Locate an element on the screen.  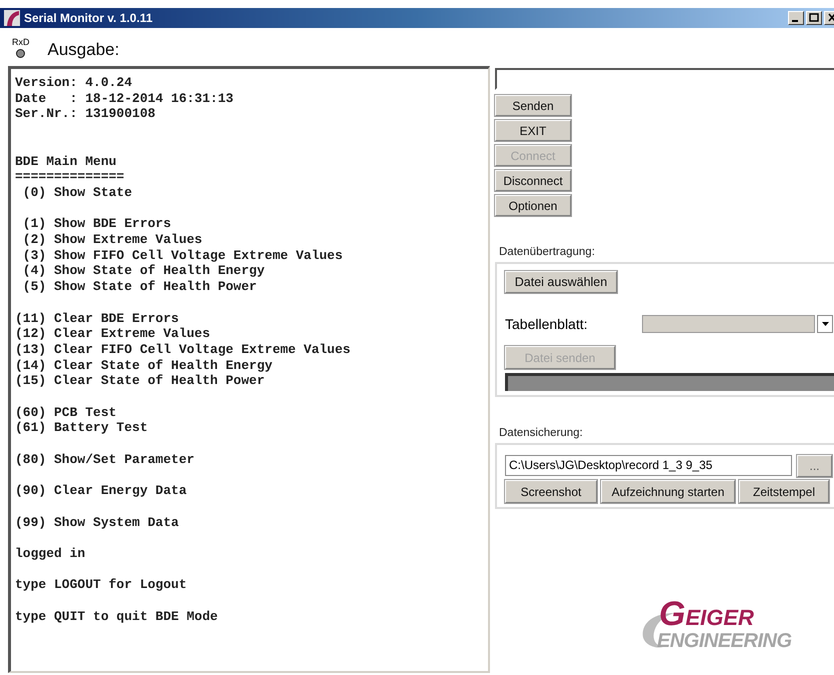
output-title: Ausgabe: is located at coordinates (84, 50).